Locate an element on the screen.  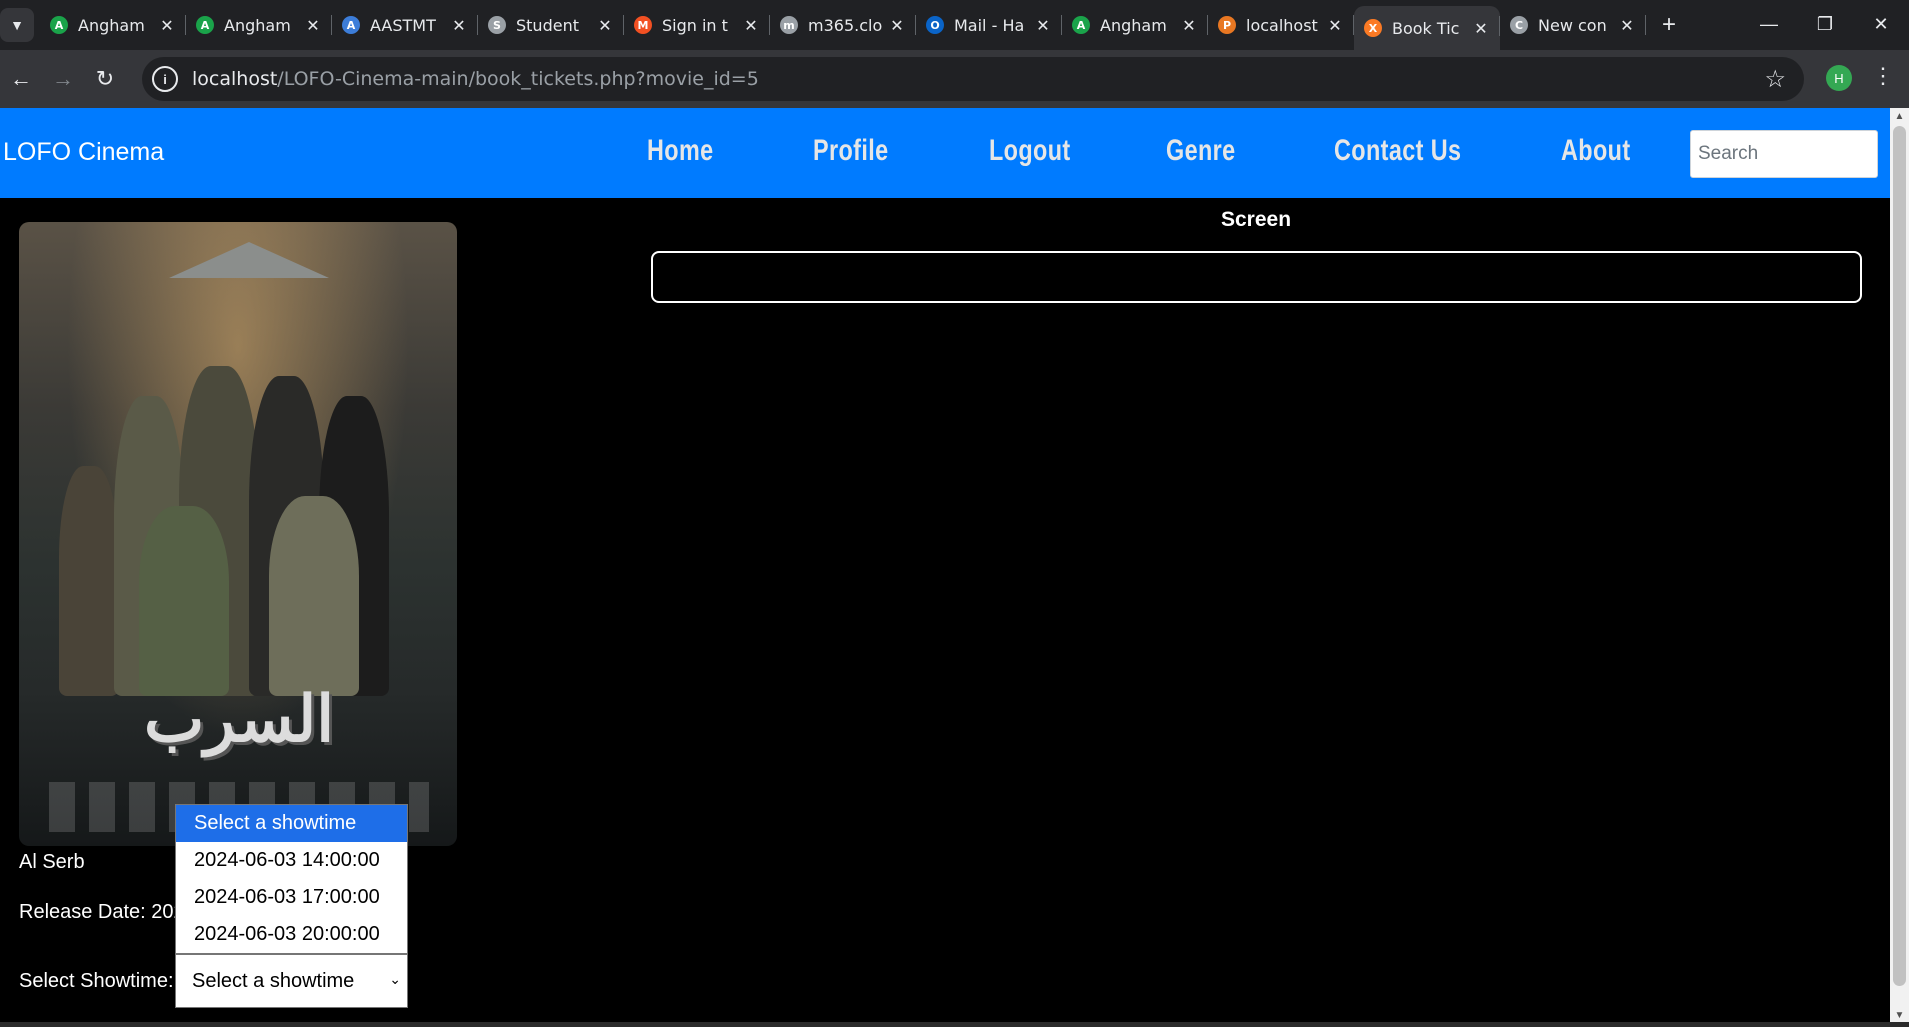
reload-icon: ↻ is located at coordinates (105, 79).